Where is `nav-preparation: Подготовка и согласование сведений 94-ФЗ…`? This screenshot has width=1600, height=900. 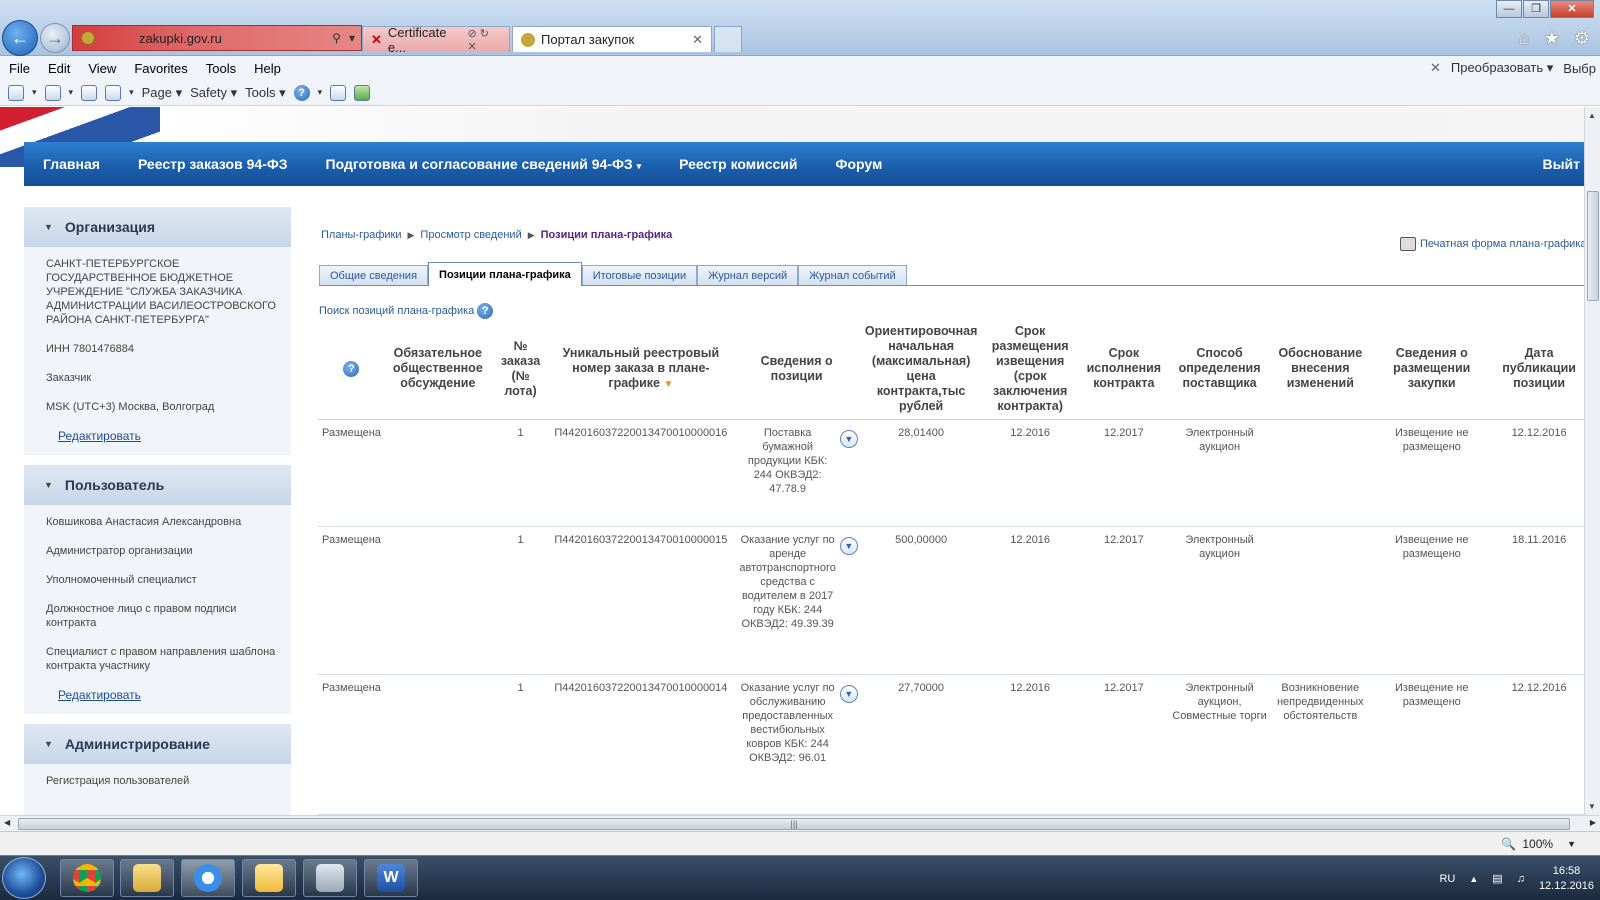 nav-preparation: Подготовка и согласование сведений 94-ФЗ… is located at coordinates (484, 164).